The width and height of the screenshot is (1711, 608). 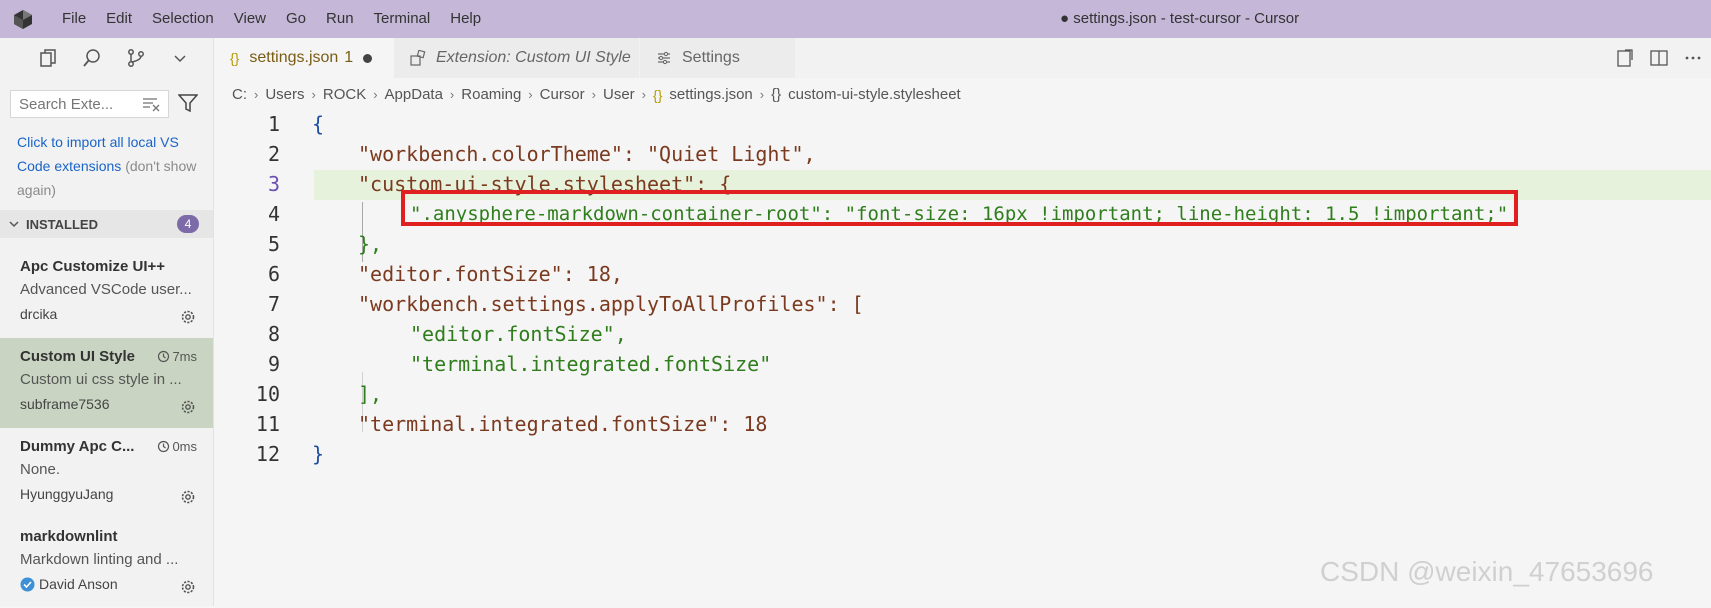 I want to click on line-number: 5, so click(x=273, y=244).